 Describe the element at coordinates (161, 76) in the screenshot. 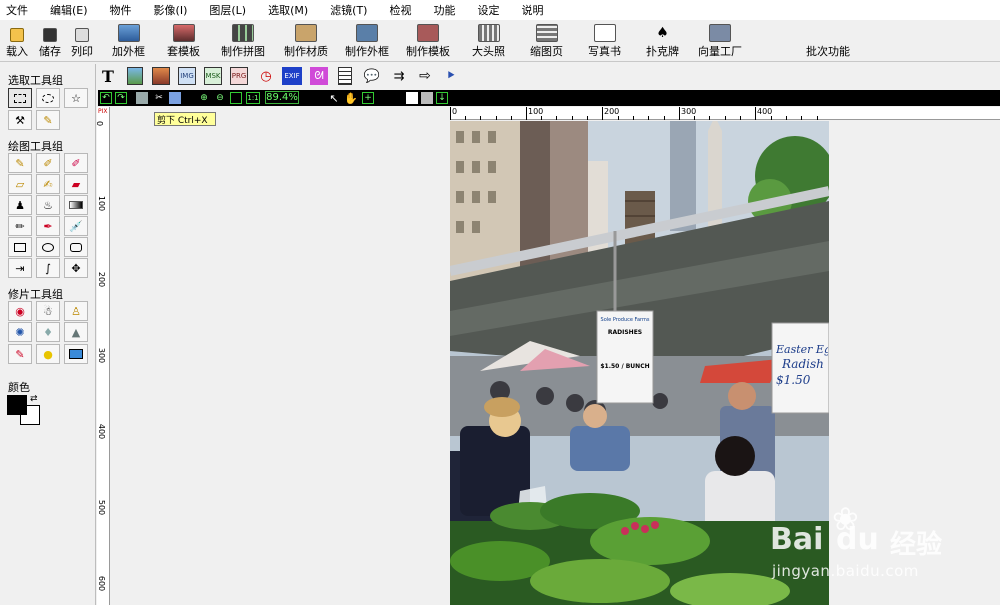

I see `frame-object-icon` at that location.